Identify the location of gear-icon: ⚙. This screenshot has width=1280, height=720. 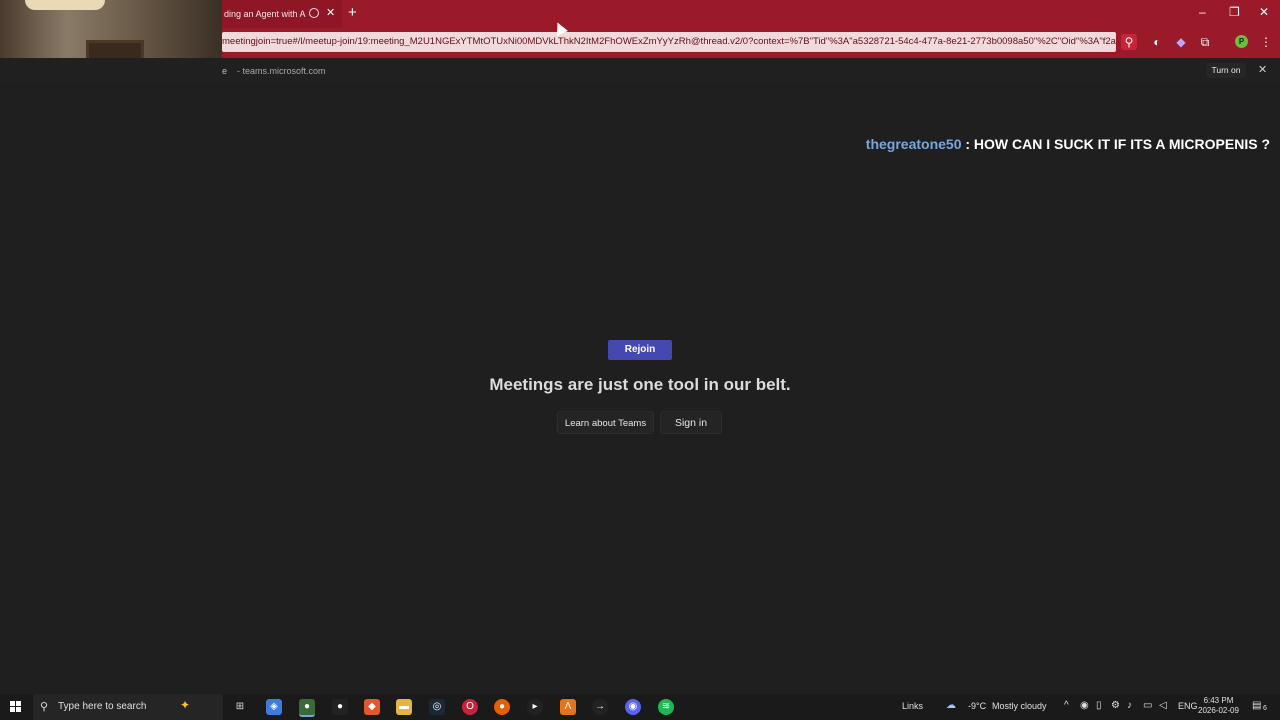
(1115, 705).